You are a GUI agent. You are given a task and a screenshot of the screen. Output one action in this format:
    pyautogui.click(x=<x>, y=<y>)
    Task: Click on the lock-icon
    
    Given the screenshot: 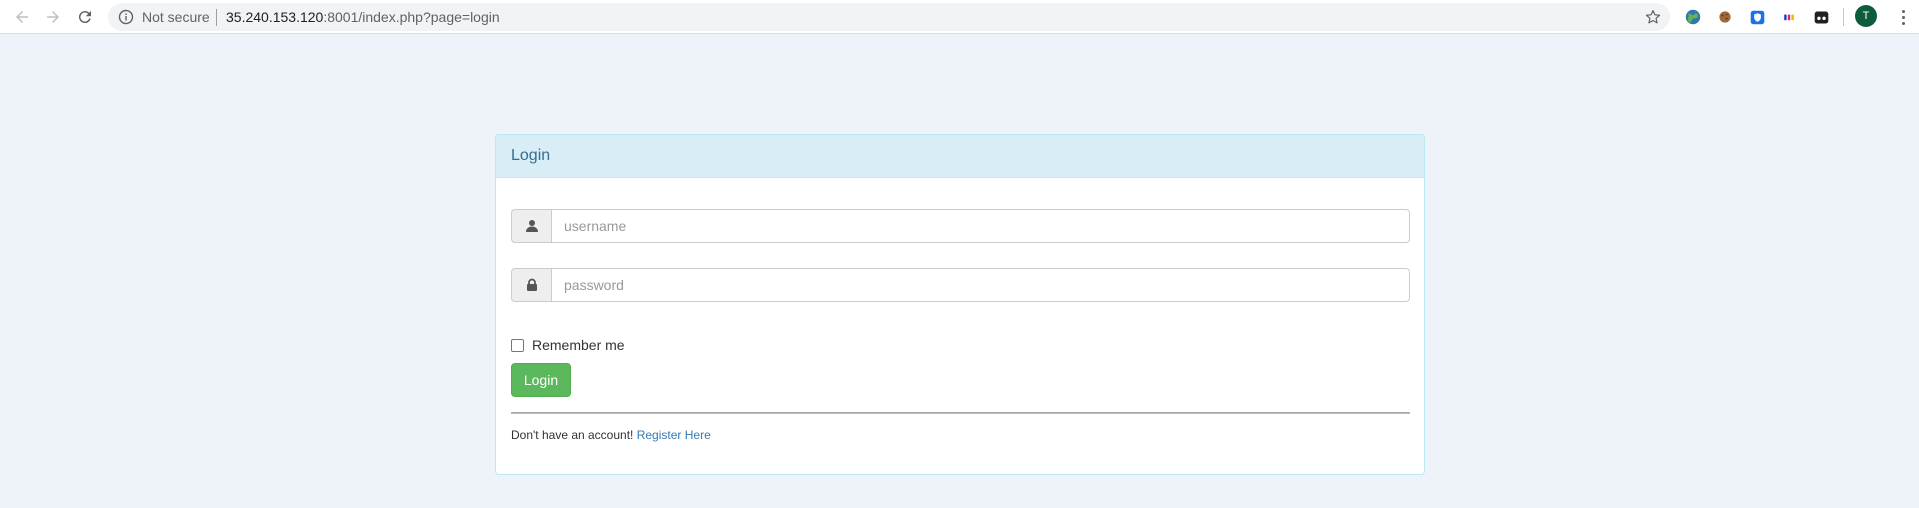 What is the action you would take?
    pyautogui.click(x=531, y=284)
    